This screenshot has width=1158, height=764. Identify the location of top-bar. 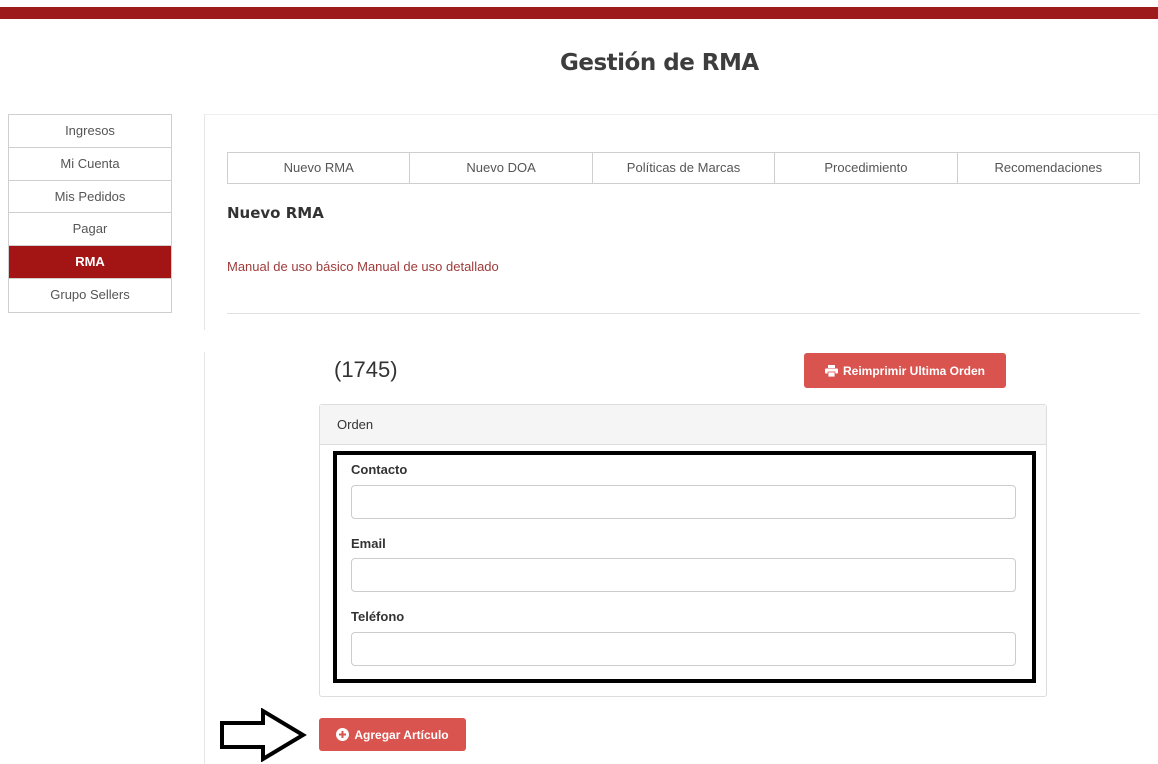
(579, 9).